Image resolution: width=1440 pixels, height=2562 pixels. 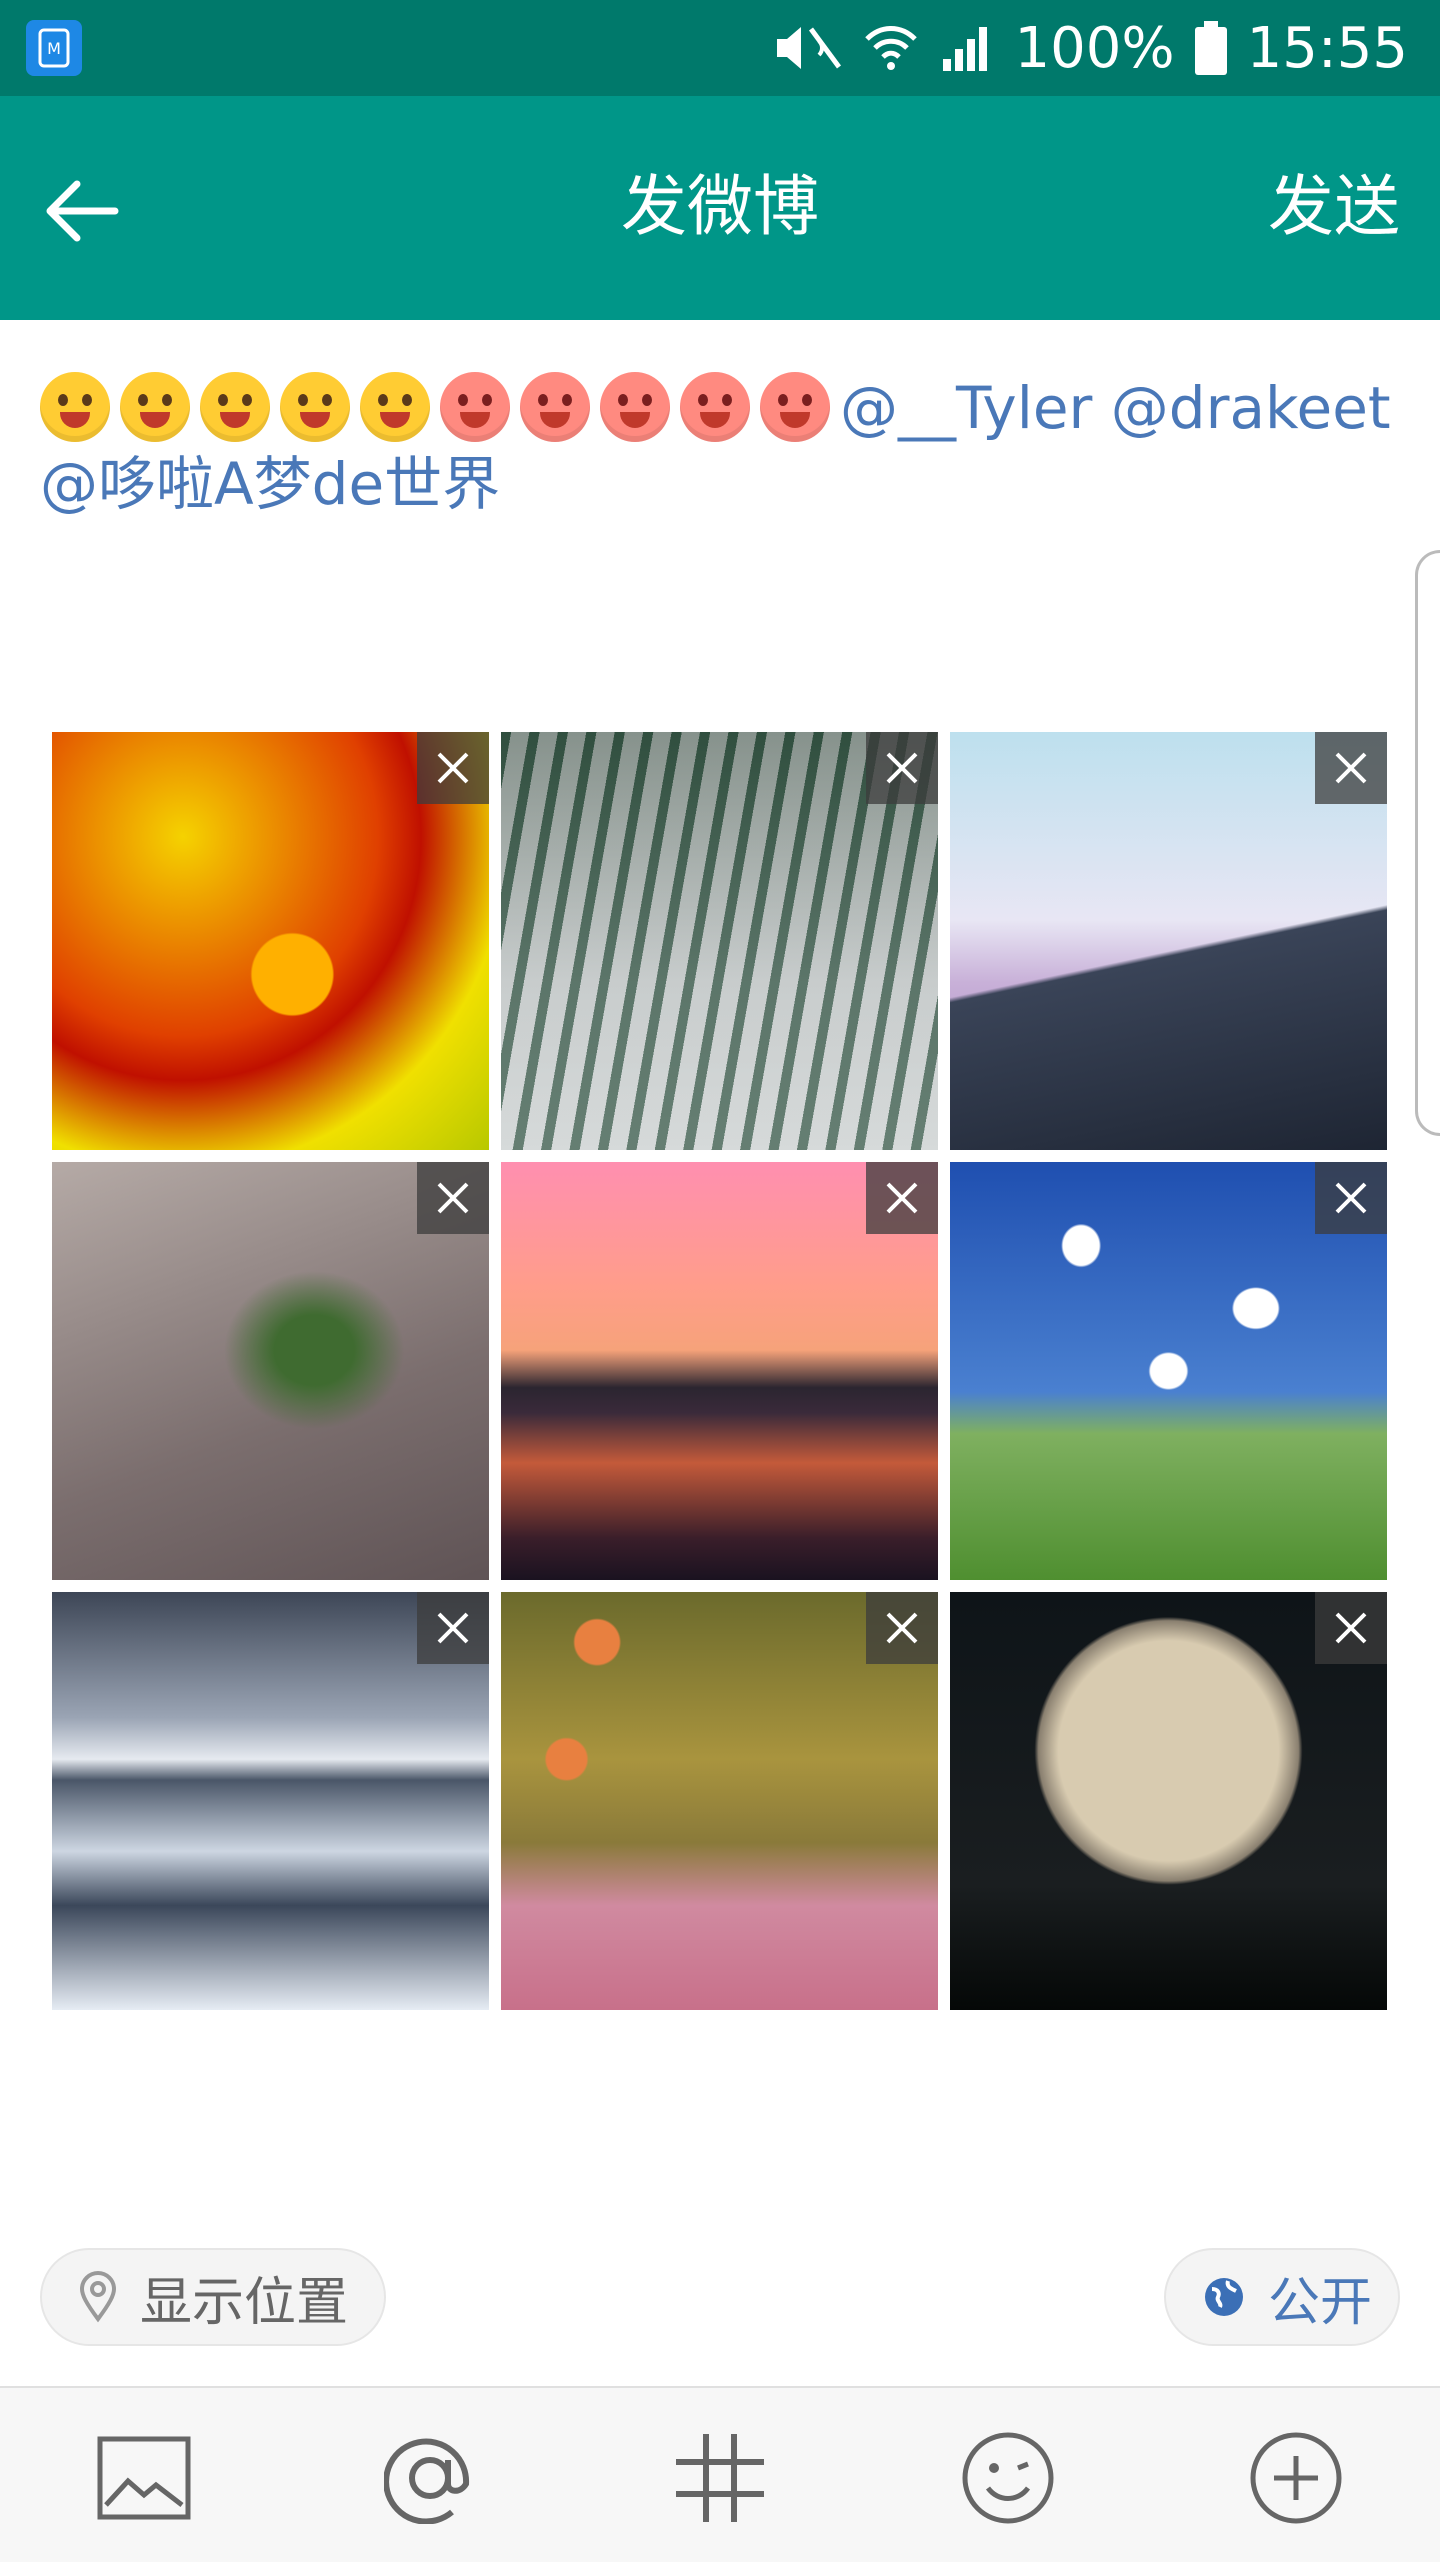 What do you see at coordinates (967, 48) in the screenshot?
I see `signal-icon` at bounding box center [967, 48].